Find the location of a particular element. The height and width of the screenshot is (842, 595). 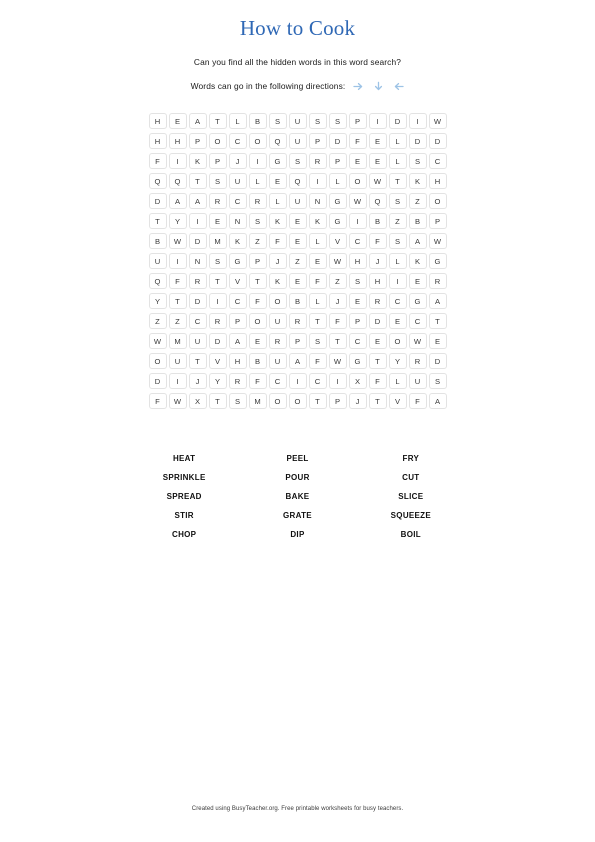

grid-cell: X is located at coordinates (197, 401).